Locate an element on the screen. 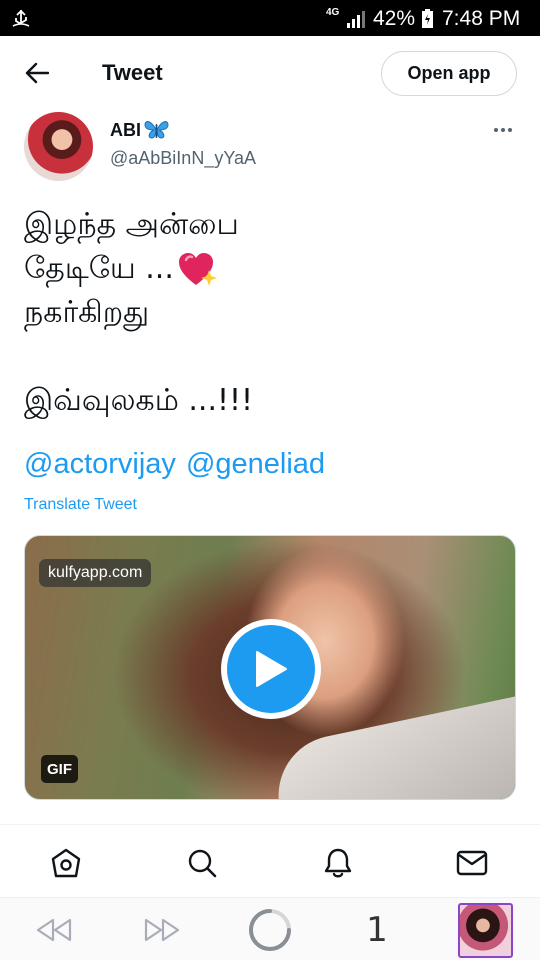 This screenshot has height=960, width=540. network-type: 4G is located at coordinates (333, 12).